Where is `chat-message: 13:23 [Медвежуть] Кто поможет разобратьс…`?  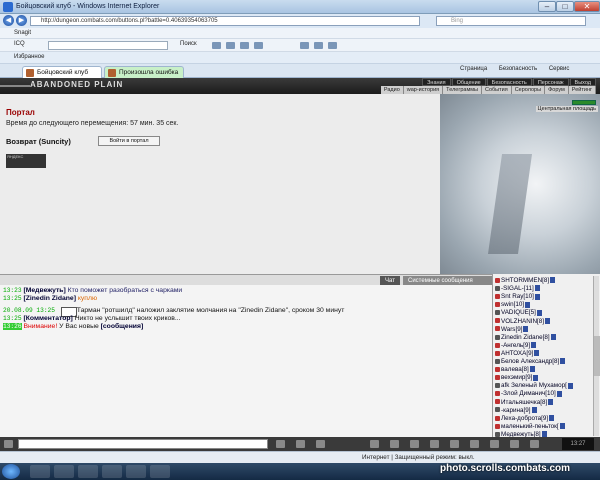
chat-message: 13:23 [Медвежуть] Кто поможет разобратьс… is located at coordinates (92, 291).